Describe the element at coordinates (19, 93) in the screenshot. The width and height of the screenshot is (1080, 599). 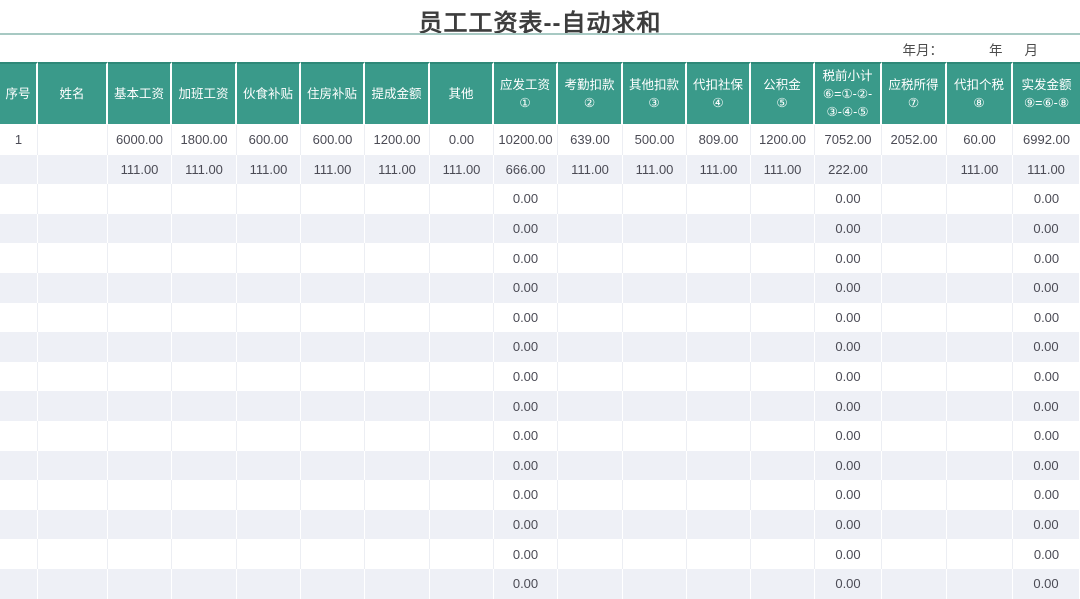
I see `header-cell: 序号` at that location.